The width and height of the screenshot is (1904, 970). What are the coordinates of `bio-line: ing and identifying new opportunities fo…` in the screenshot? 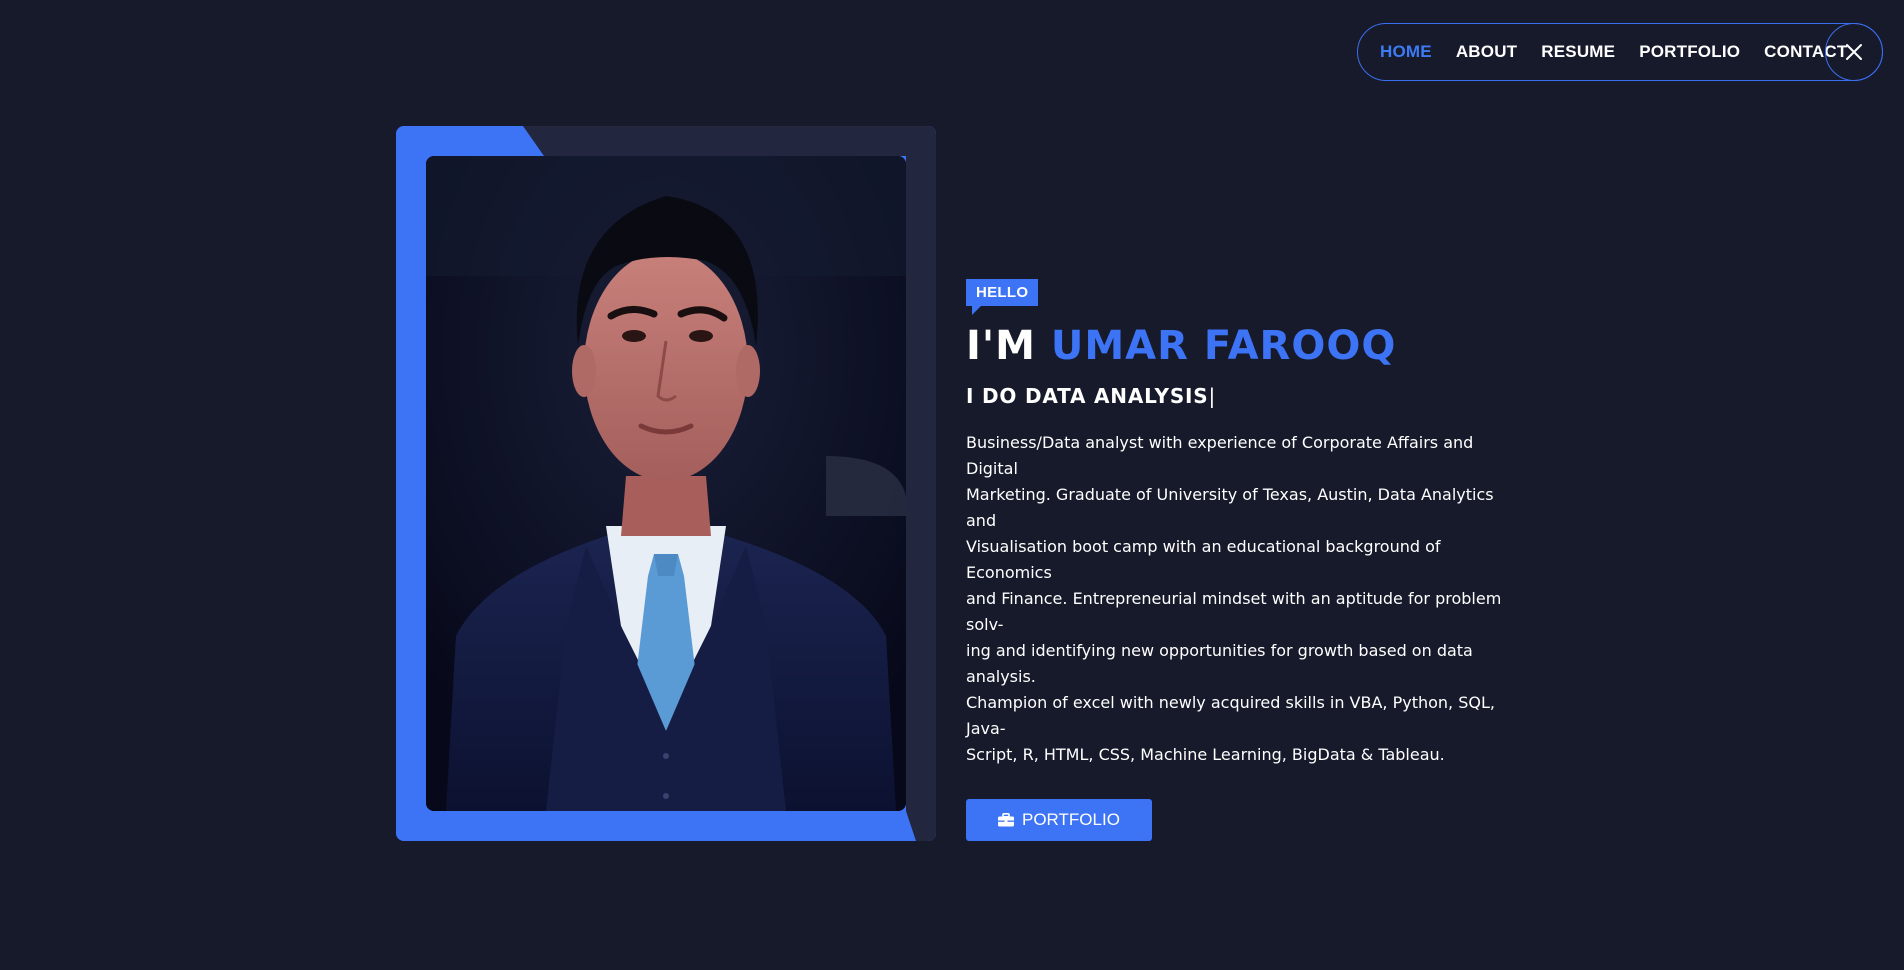 It's located at (1219, 663).